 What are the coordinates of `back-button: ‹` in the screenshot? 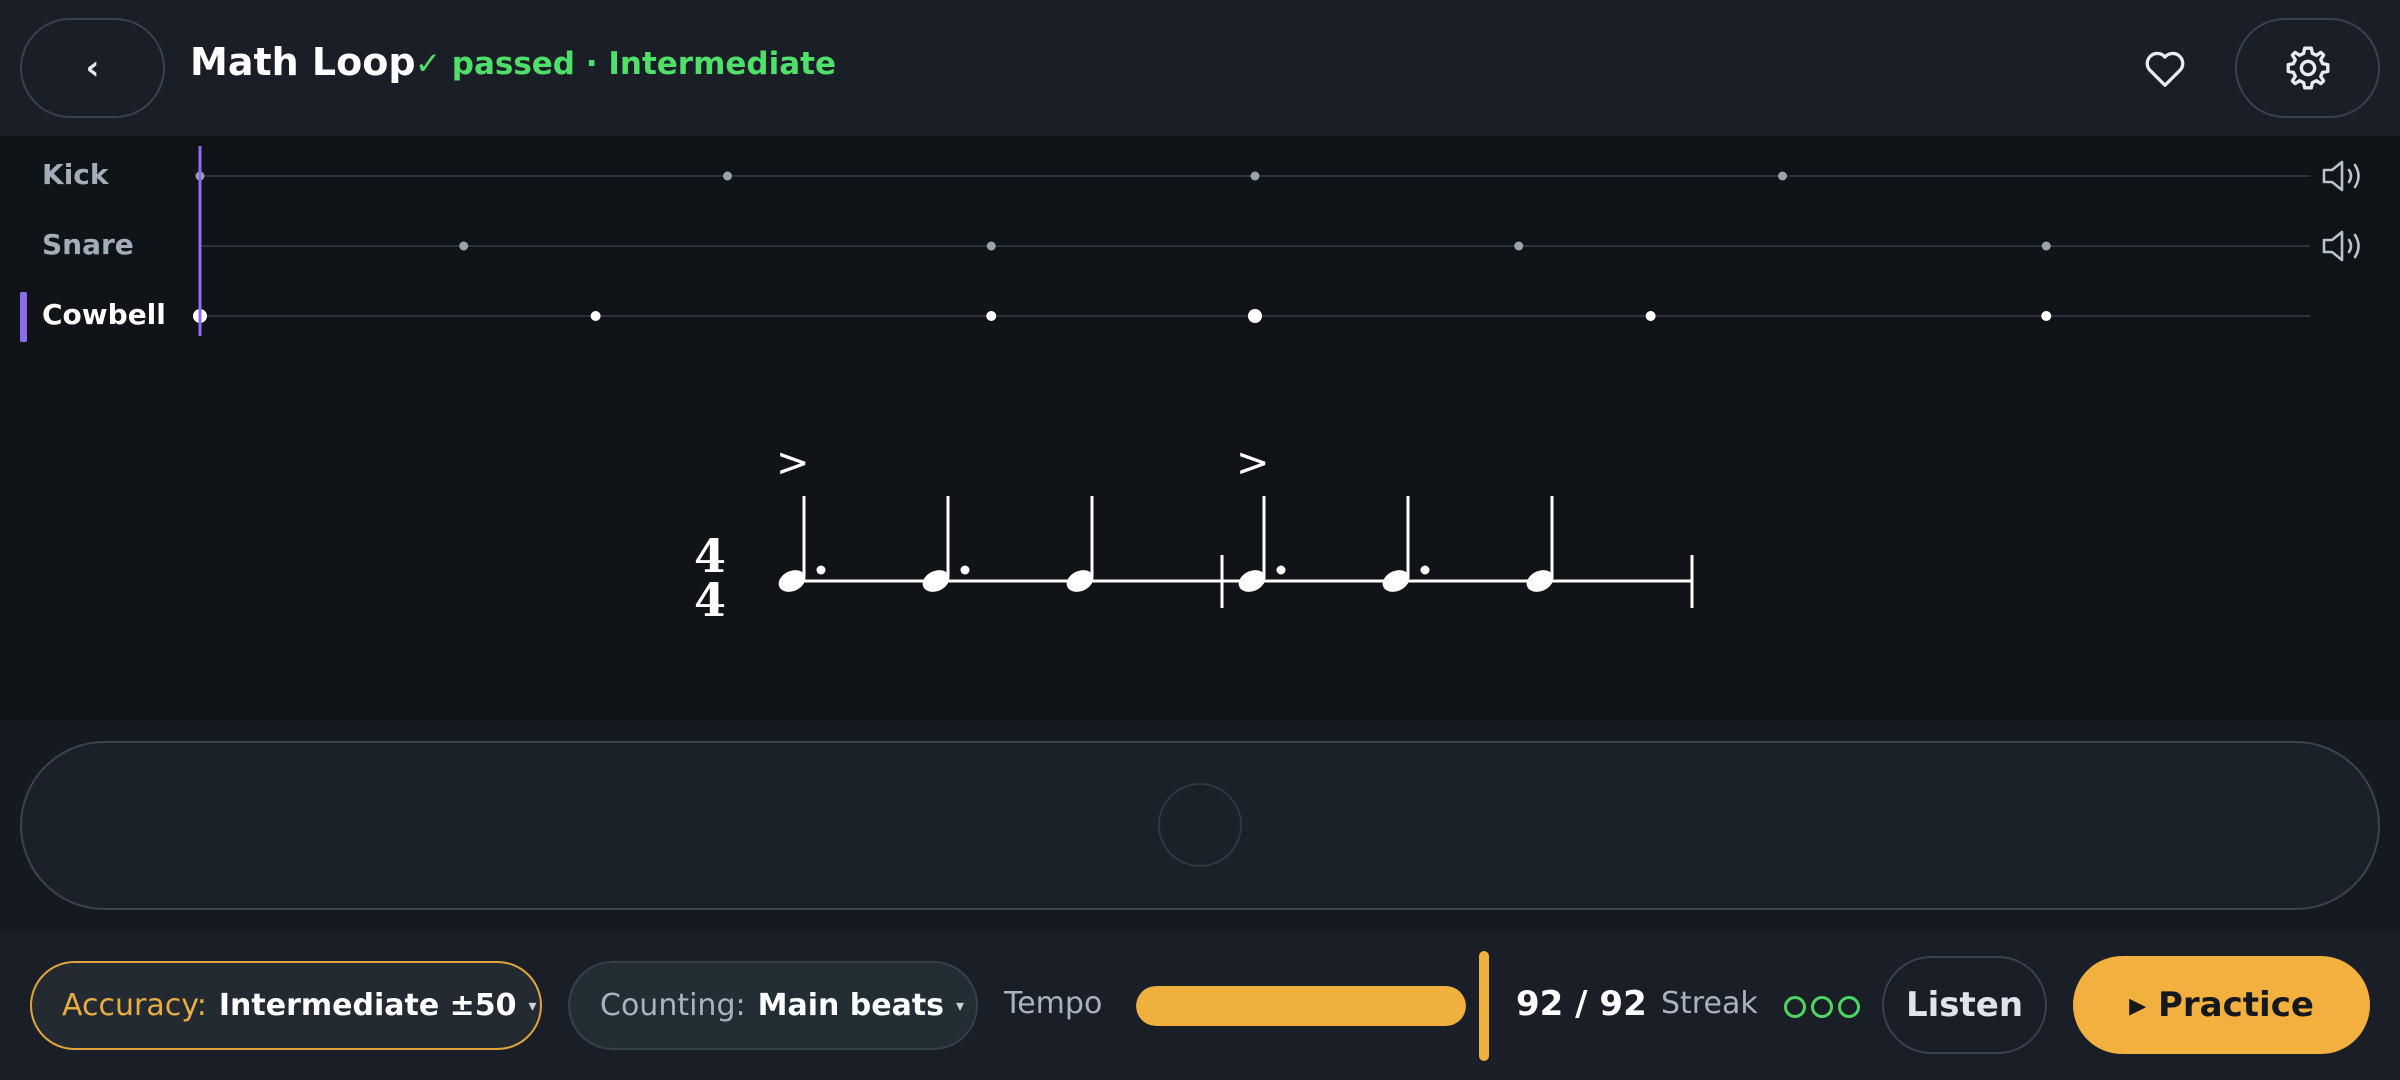 It's located at (92, 68).